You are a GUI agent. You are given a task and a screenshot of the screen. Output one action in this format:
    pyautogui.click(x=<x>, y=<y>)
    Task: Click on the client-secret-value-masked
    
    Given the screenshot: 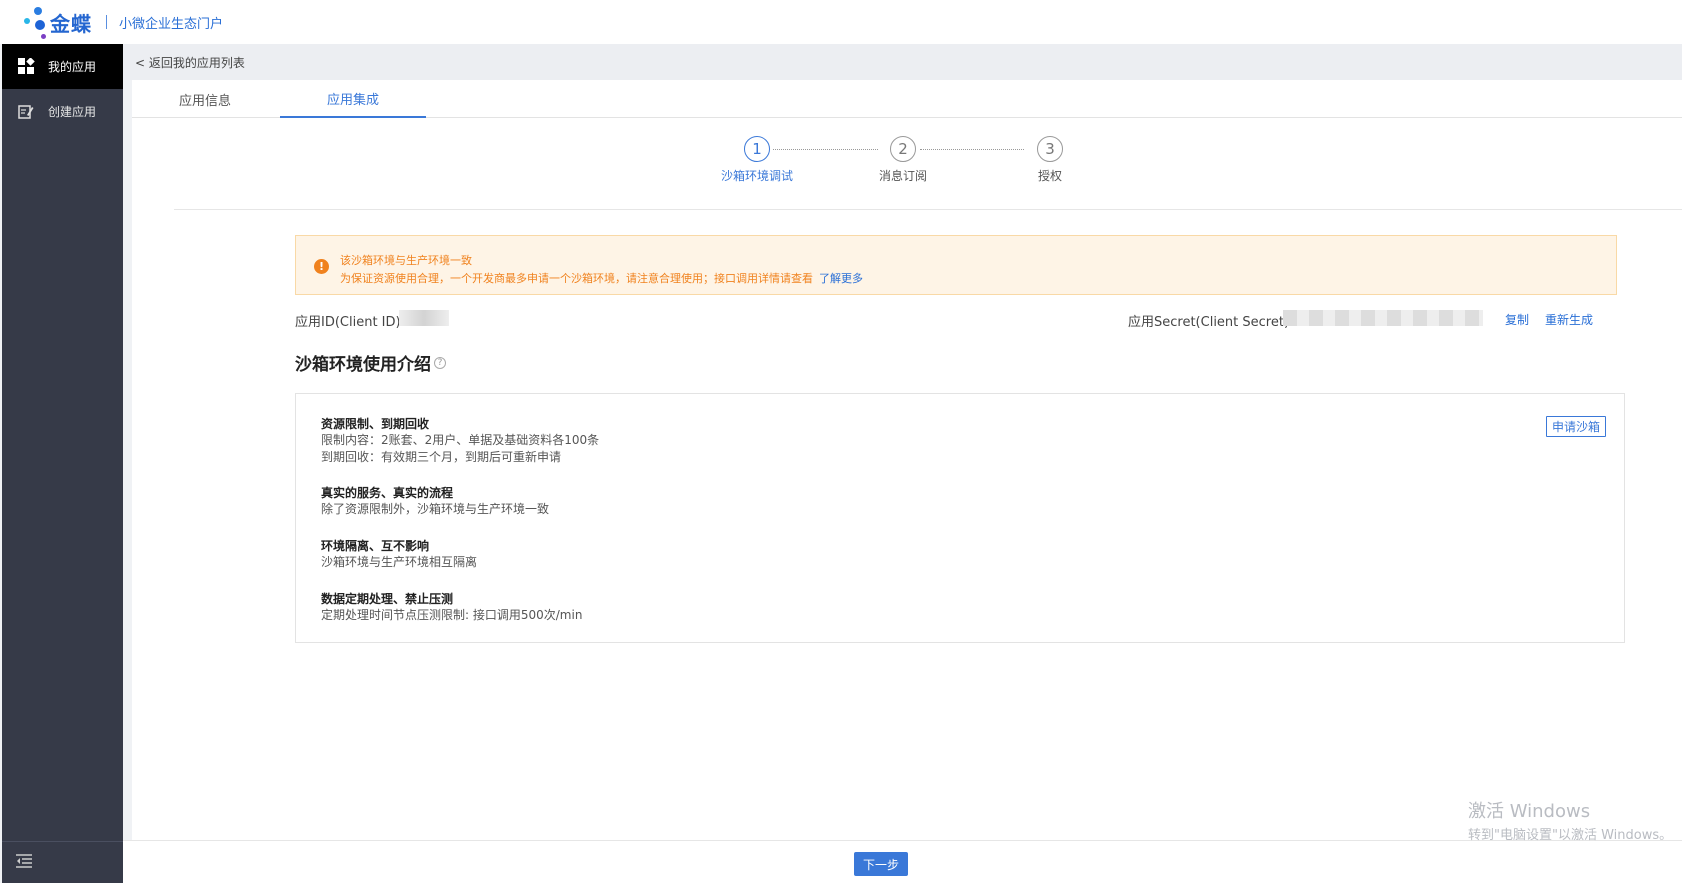 What is the action you would take?
    pyautogui.click(x=1383, y=318)
    